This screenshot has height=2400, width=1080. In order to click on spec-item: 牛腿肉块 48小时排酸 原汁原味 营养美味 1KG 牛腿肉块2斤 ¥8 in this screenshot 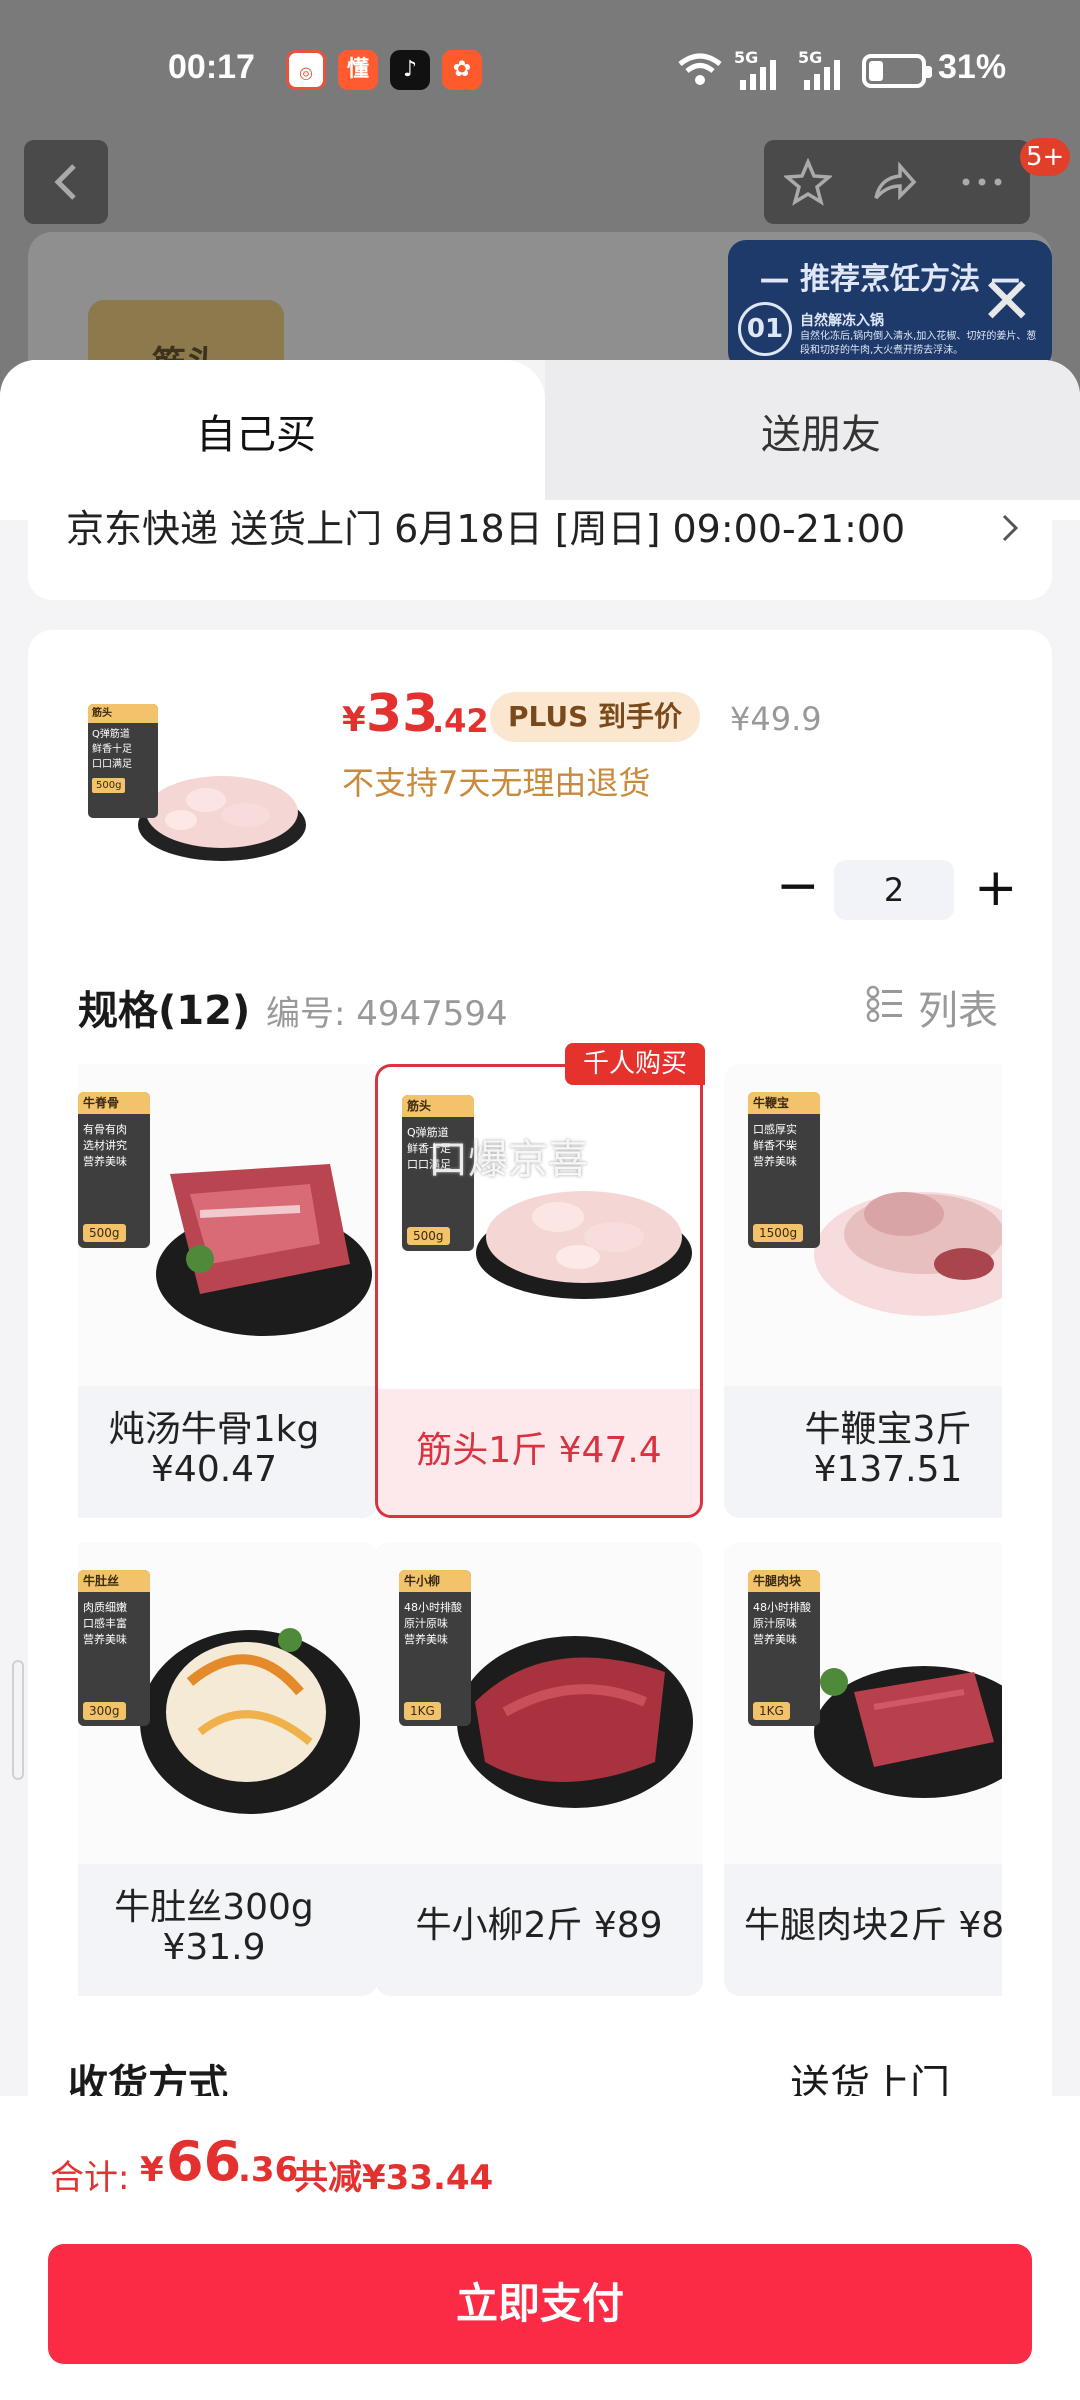, I will do `click(863, 1769)`.